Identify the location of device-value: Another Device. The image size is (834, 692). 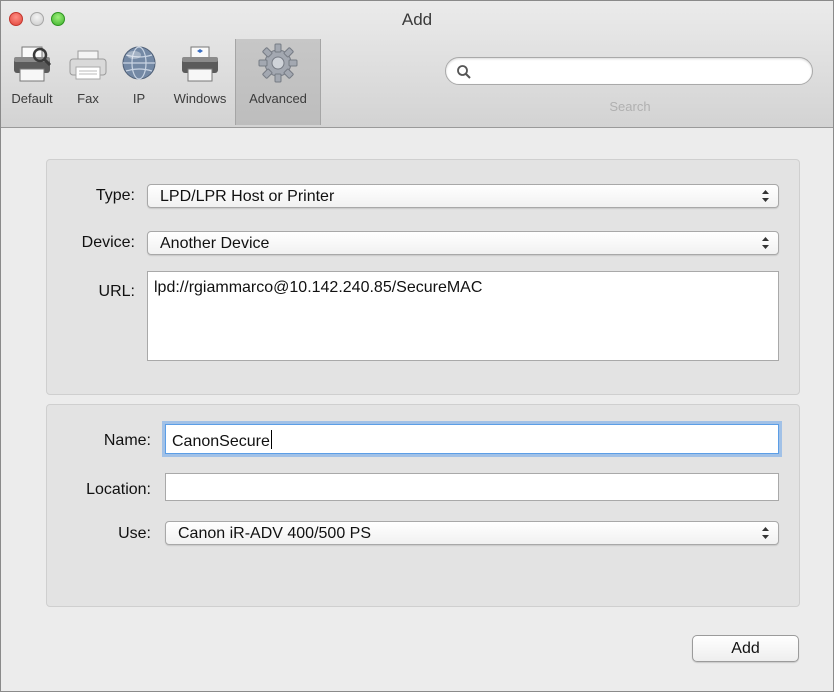
(215, 243).